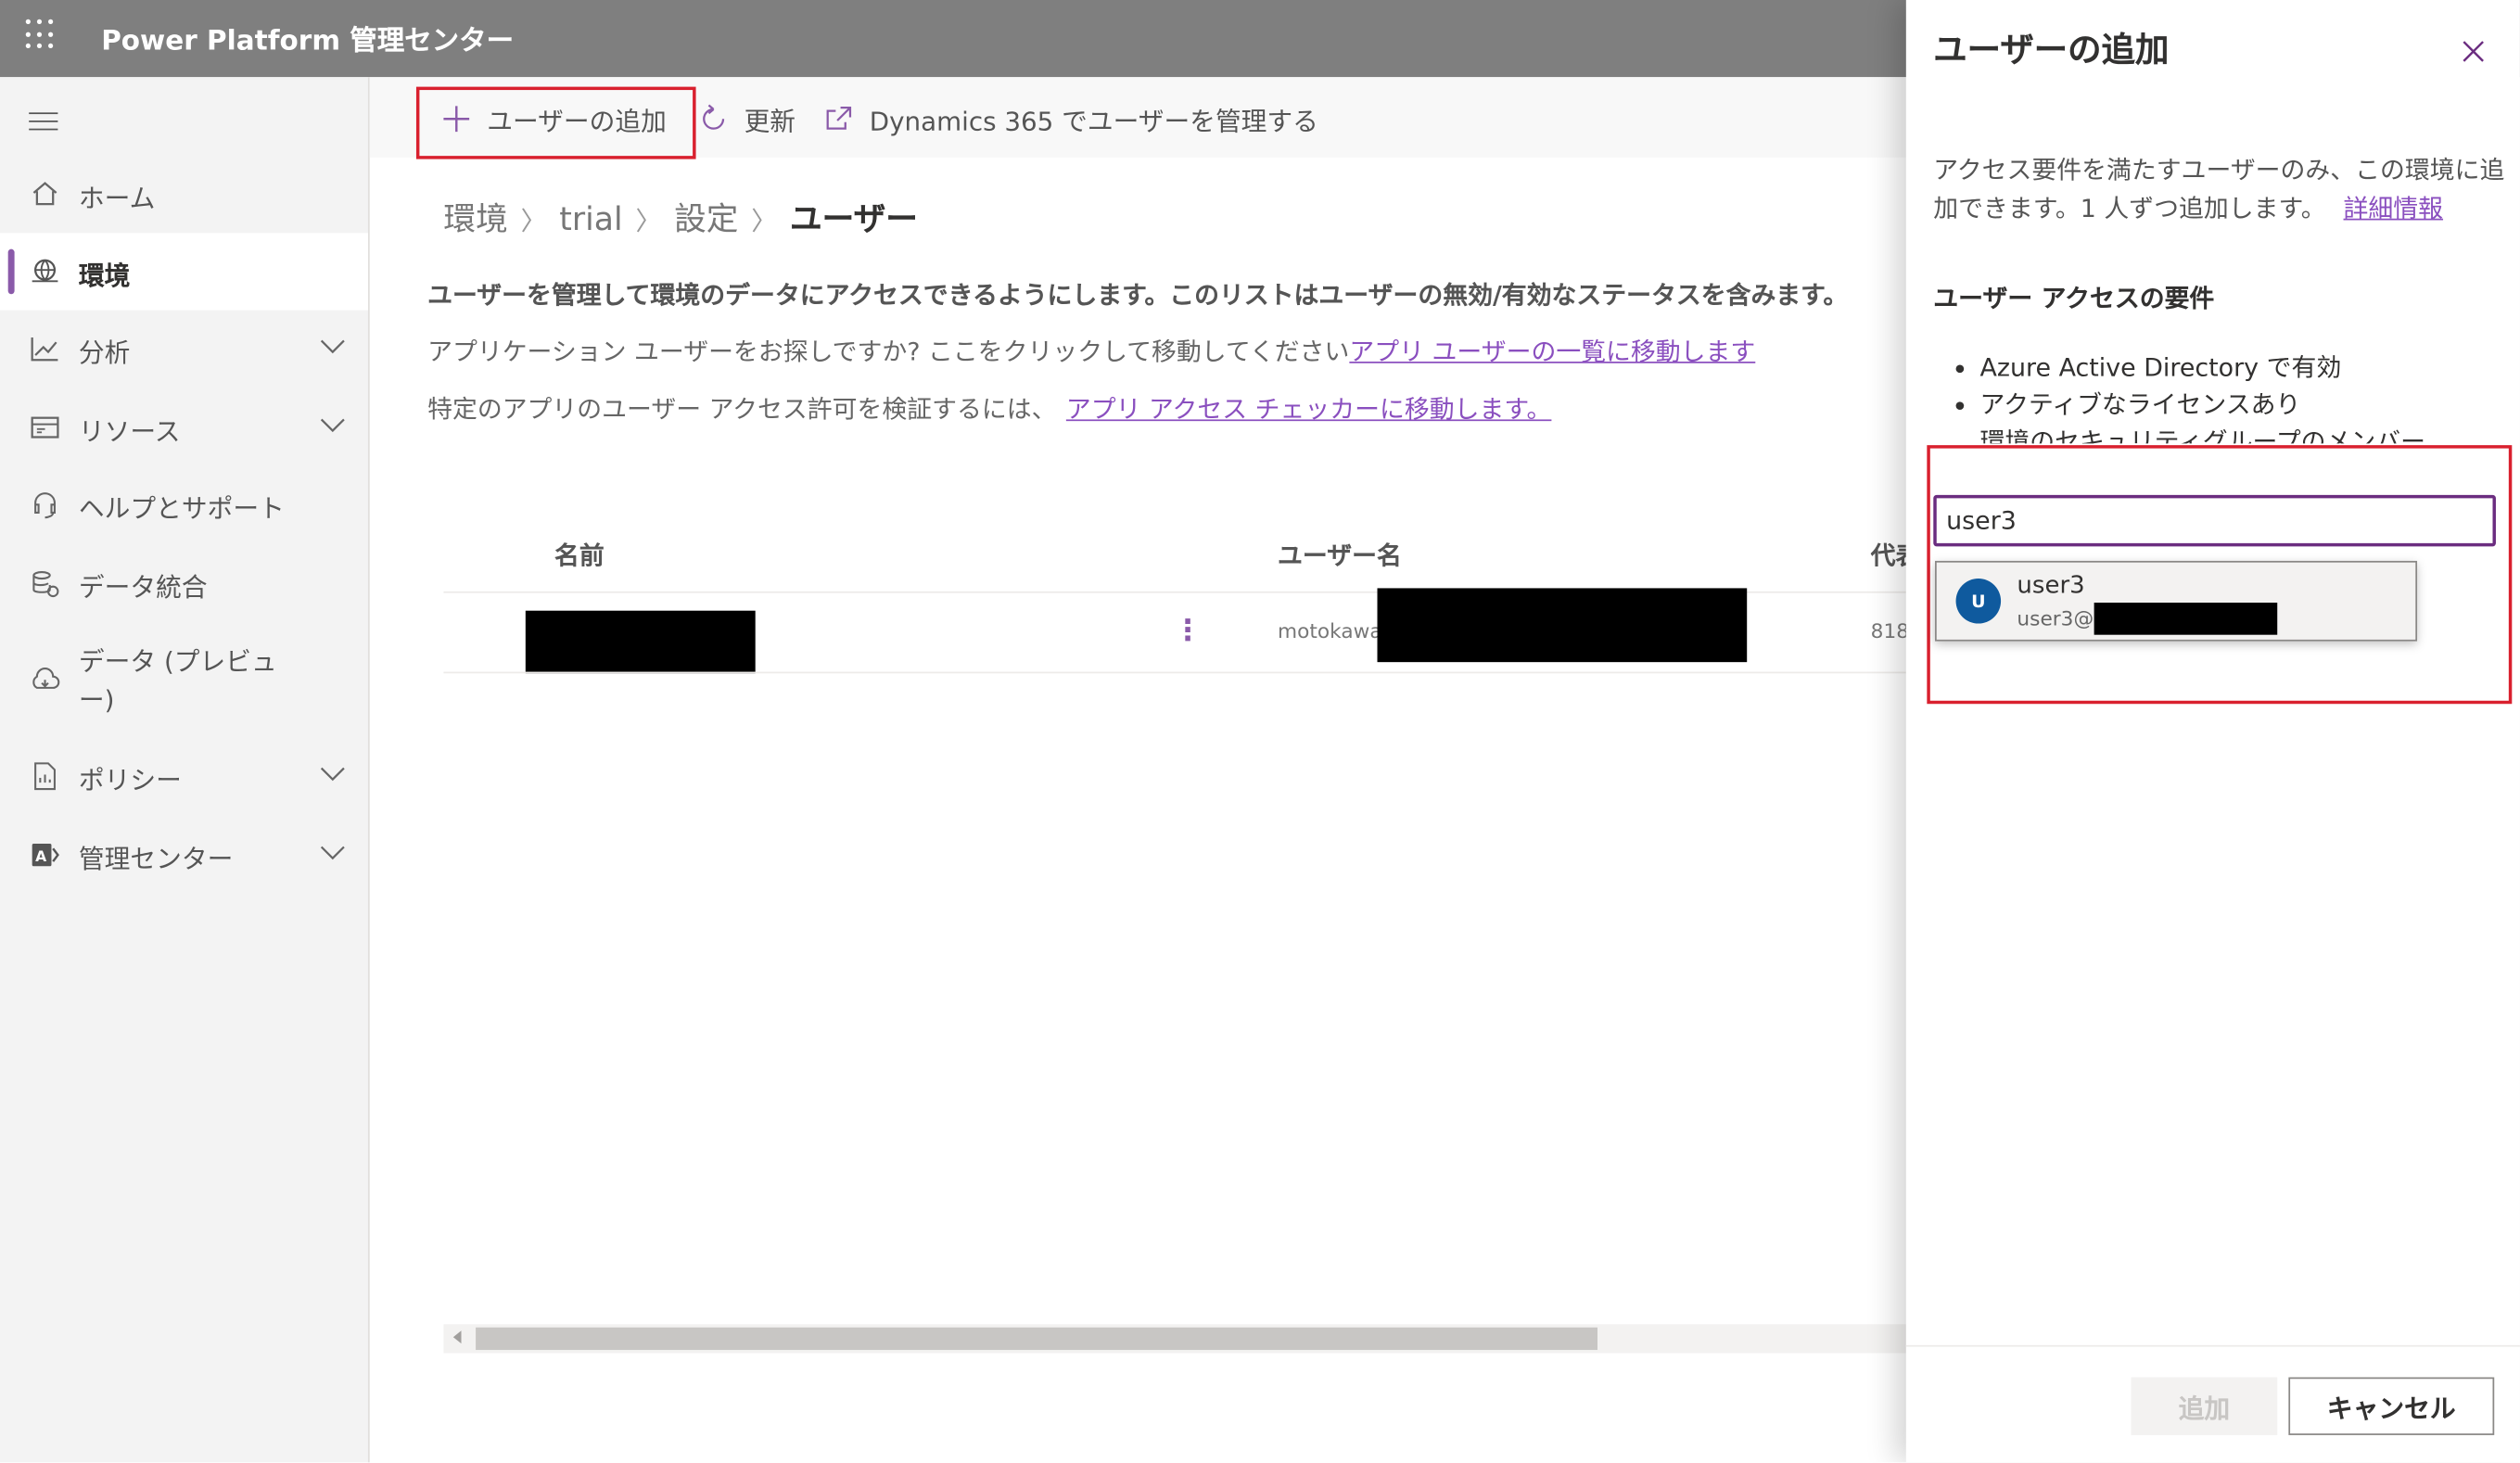 The height and width of the screenshot is (1463, 2520). I want to click on app-title: Power Platform 管理センター, so click(307, 38).